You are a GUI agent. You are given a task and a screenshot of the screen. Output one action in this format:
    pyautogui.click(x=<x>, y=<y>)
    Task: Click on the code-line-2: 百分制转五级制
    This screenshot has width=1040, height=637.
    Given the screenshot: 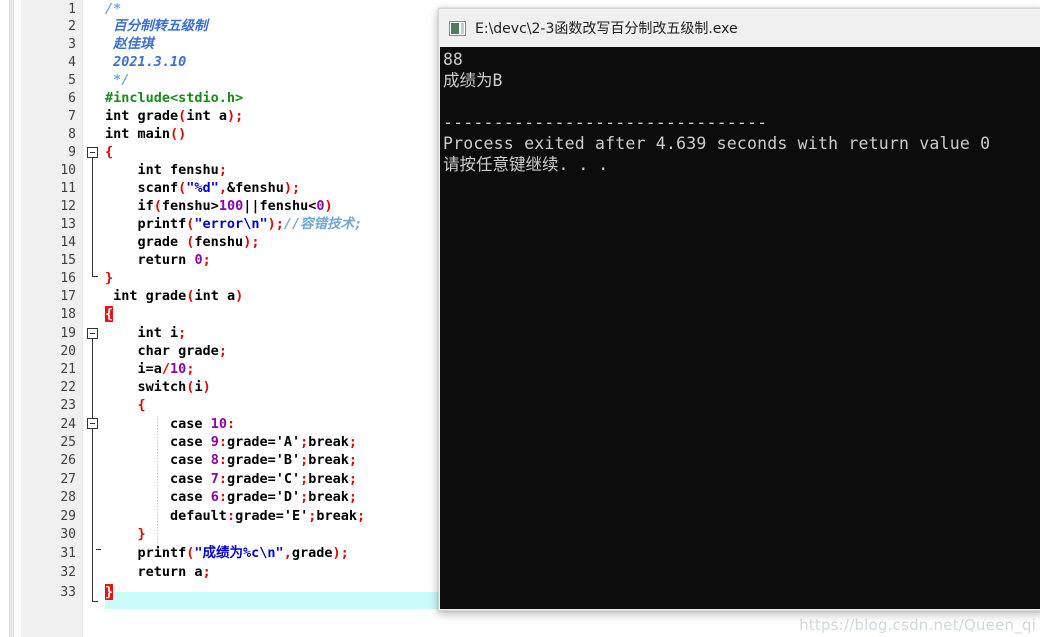 What is the action you would take?
    pyautogui.click(x=156, y=26)
    